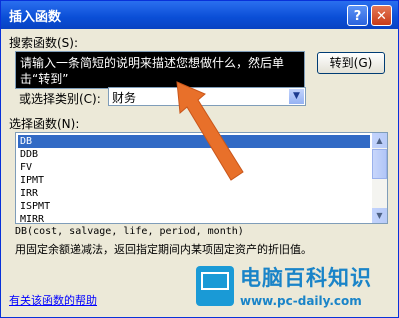 The width and height of the screenshot is (399, 318). Describe the element at coordinates (379, 215) in the screenshot. I see `scroll-down-icon: ▼` at that location.